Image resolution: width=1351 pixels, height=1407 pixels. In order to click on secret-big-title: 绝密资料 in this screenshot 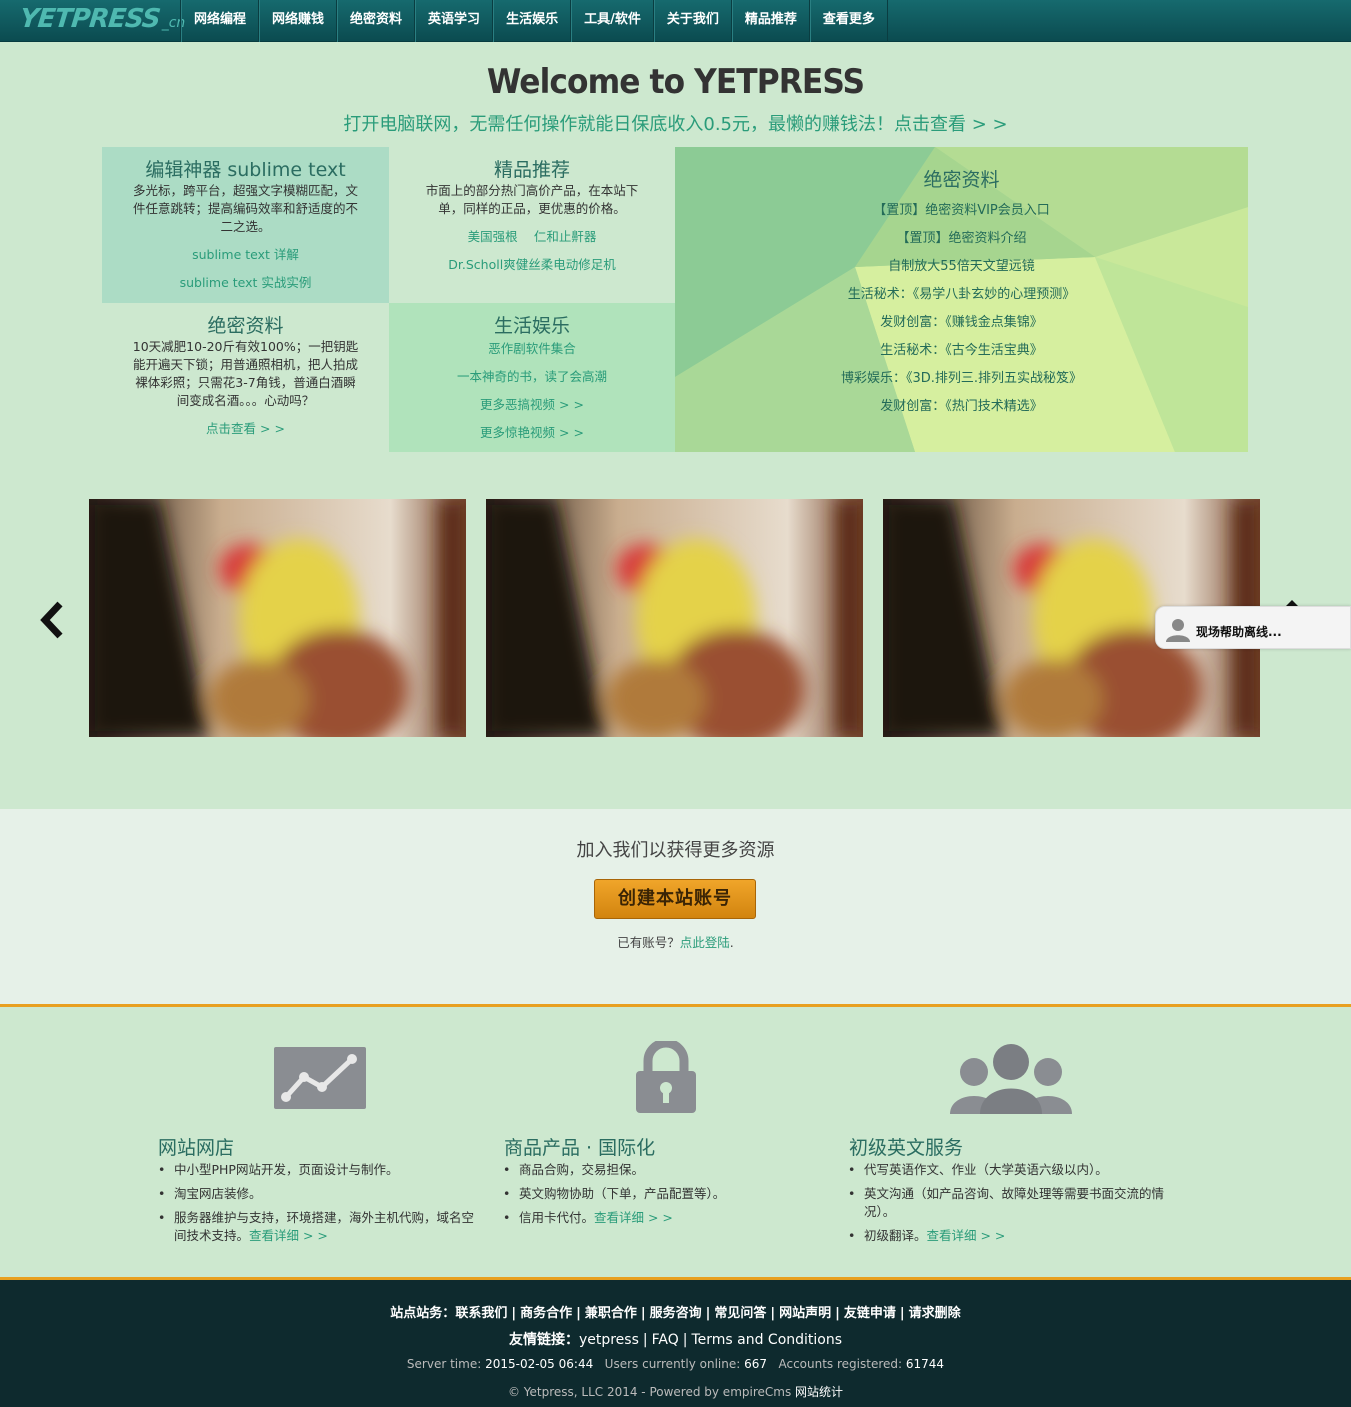, I will do `click(961, 180)`.